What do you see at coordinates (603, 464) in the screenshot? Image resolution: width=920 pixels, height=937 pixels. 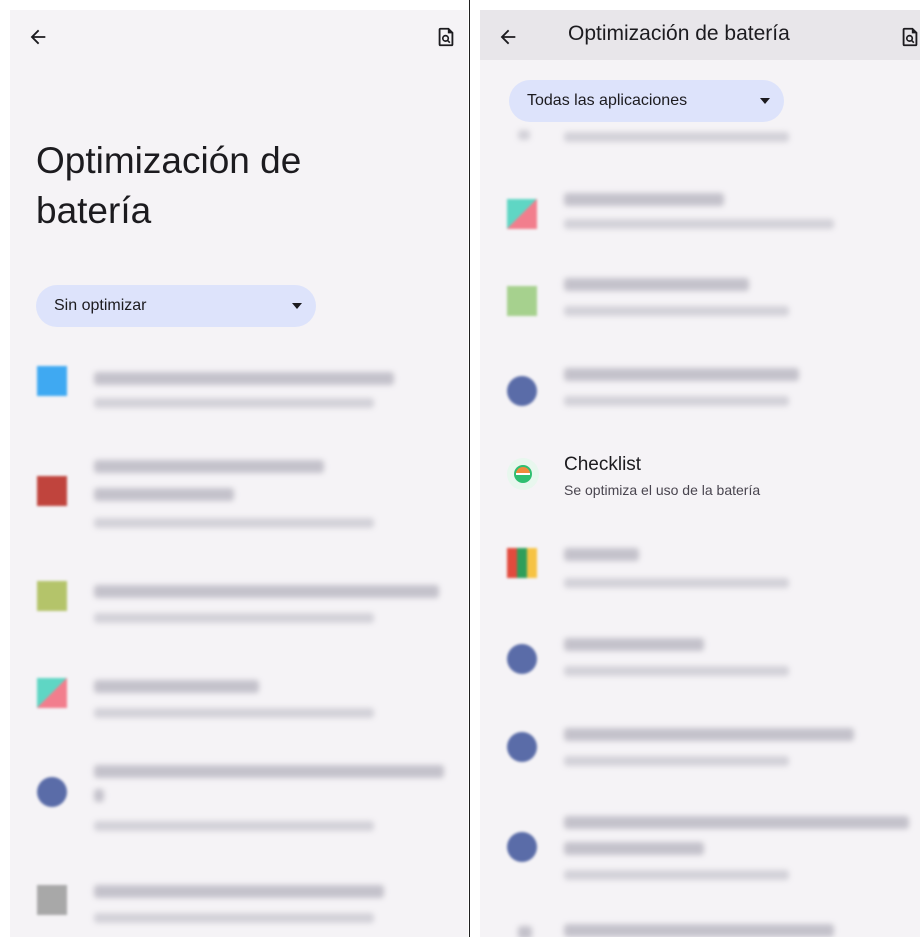 I see `app-name: Checklist` at bounding box center [603, 464].